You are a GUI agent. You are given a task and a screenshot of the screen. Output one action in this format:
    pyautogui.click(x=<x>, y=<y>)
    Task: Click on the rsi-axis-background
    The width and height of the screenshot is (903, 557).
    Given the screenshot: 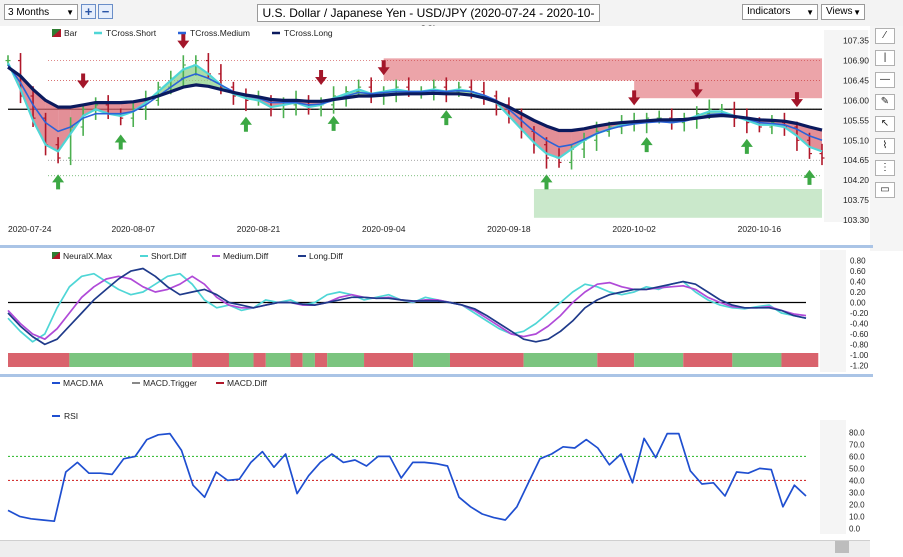 What is the action you would take?
    pyautogui.click(x=833, y=477)
    